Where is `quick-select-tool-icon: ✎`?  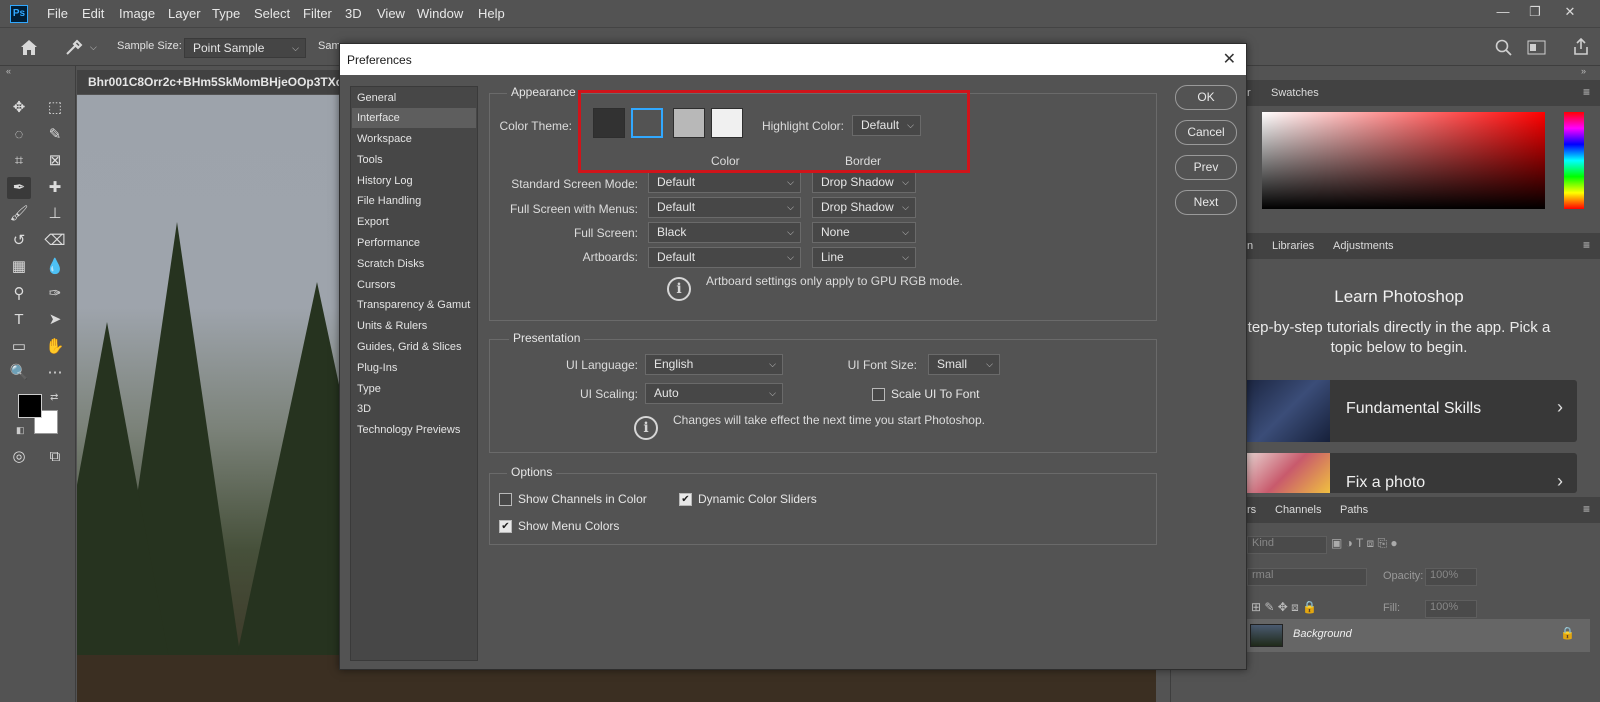
quick-select-tool-icon: ✎ is located at coordinates (55, 135).